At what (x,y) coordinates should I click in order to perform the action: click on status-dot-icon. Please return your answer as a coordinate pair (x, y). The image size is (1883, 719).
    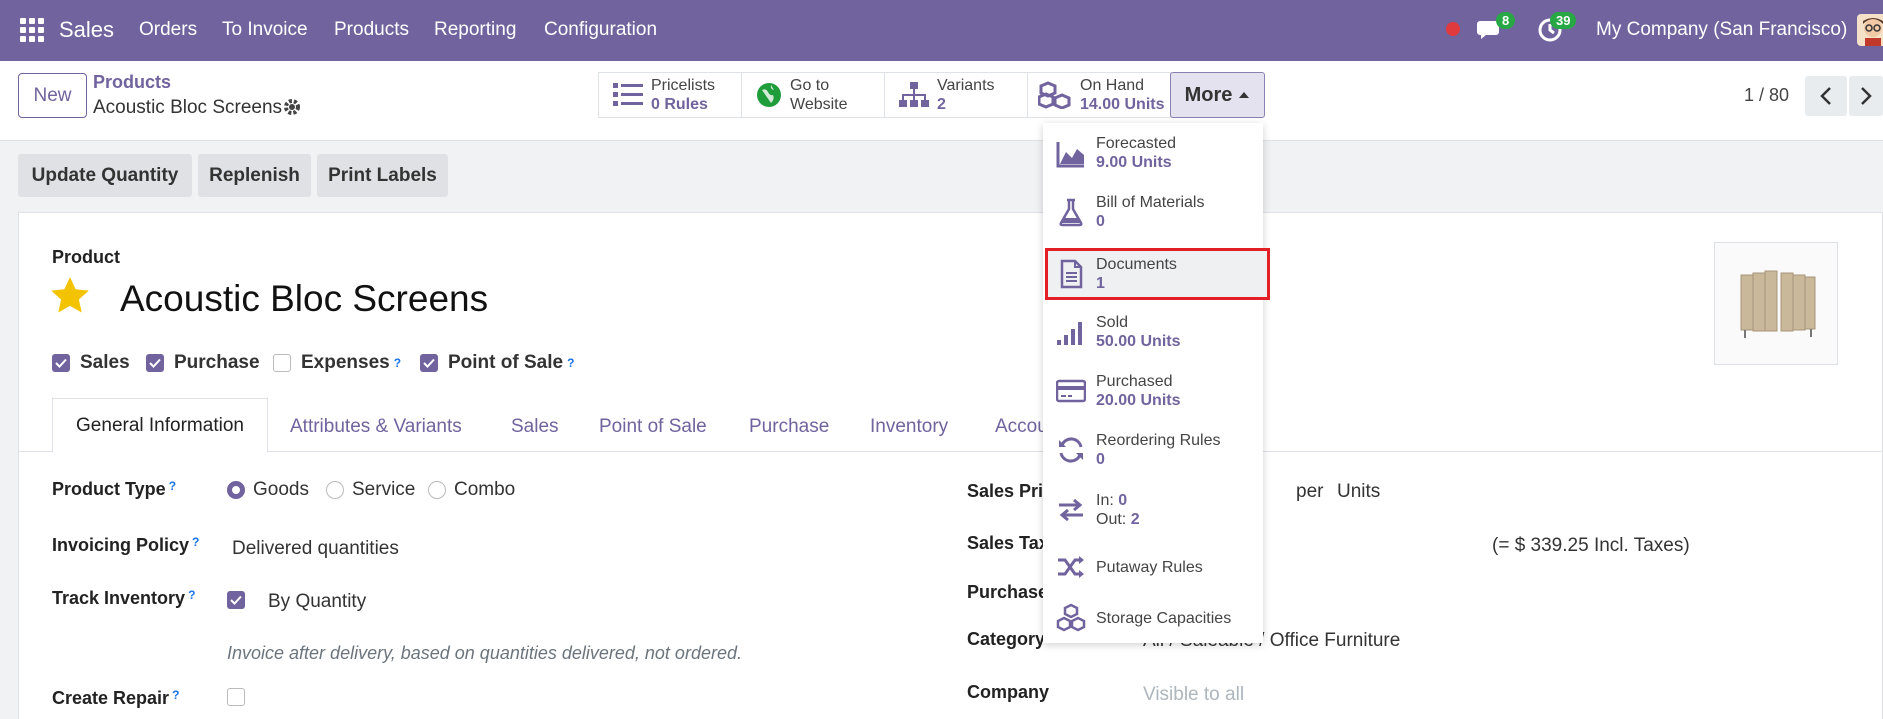
    Looking at the image, I should click on (1453, 29).